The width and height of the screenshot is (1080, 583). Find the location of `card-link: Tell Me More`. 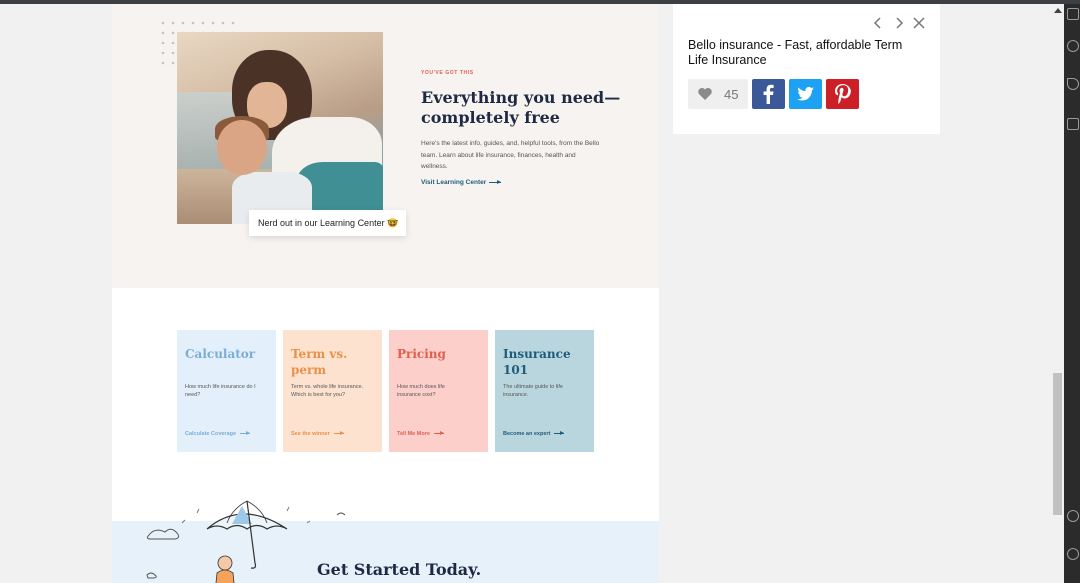

card-link: Tell Me More is located at coordinates (420, 434).